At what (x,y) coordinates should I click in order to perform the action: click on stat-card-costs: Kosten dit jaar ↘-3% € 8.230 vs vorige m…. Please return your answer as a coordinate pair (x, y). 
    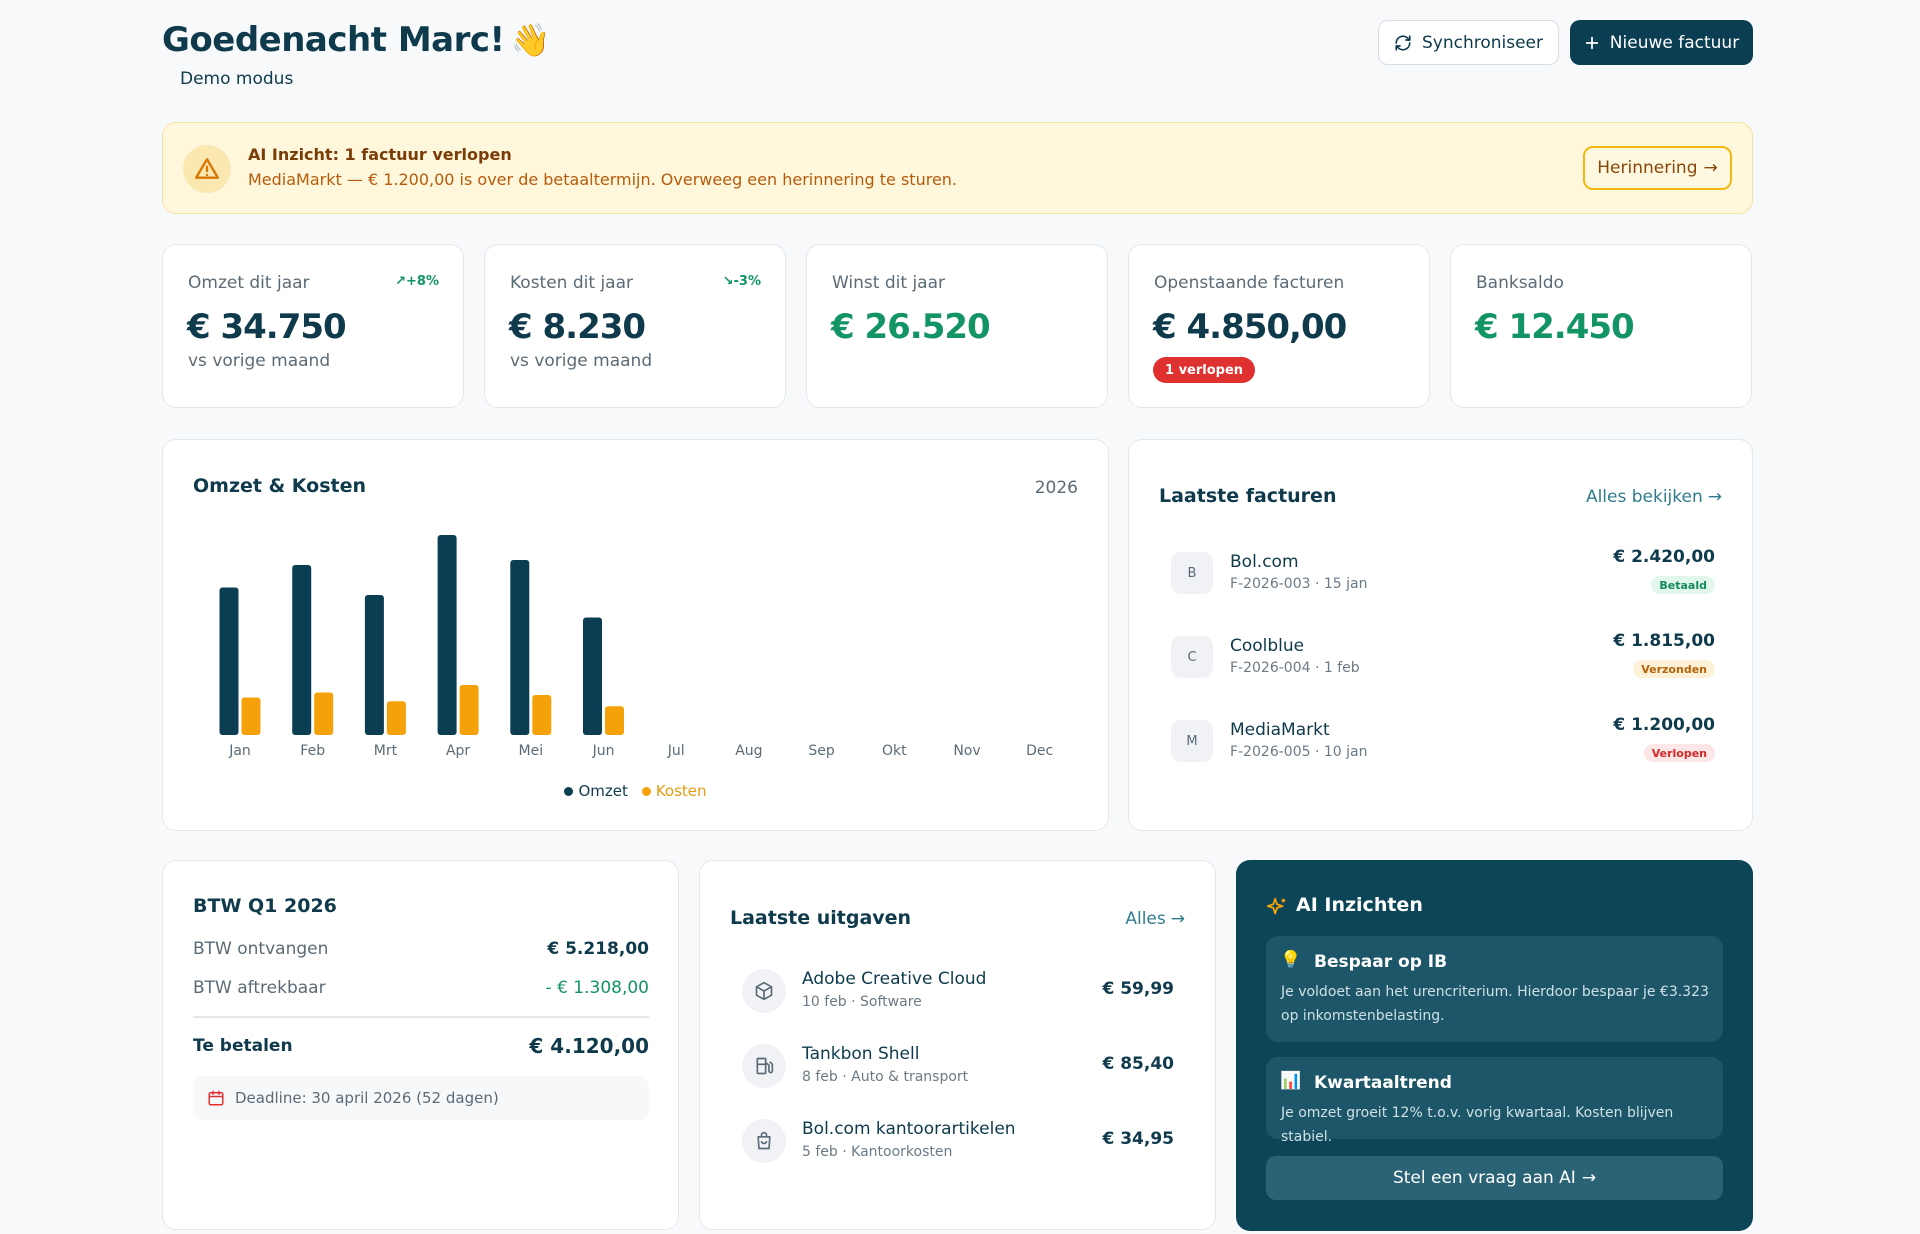
    Looking at the image, I should click on (635, 326).